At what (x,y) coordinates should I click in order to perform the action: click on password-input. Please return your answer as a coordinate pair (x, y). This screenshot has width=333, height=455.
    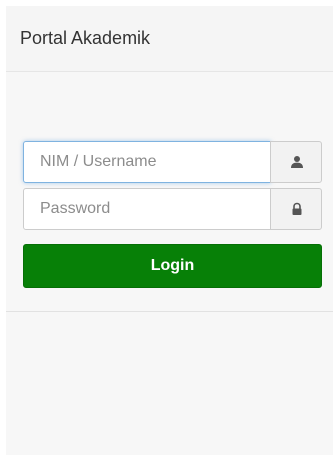
    Looking at the image, I should click on (147, 209).